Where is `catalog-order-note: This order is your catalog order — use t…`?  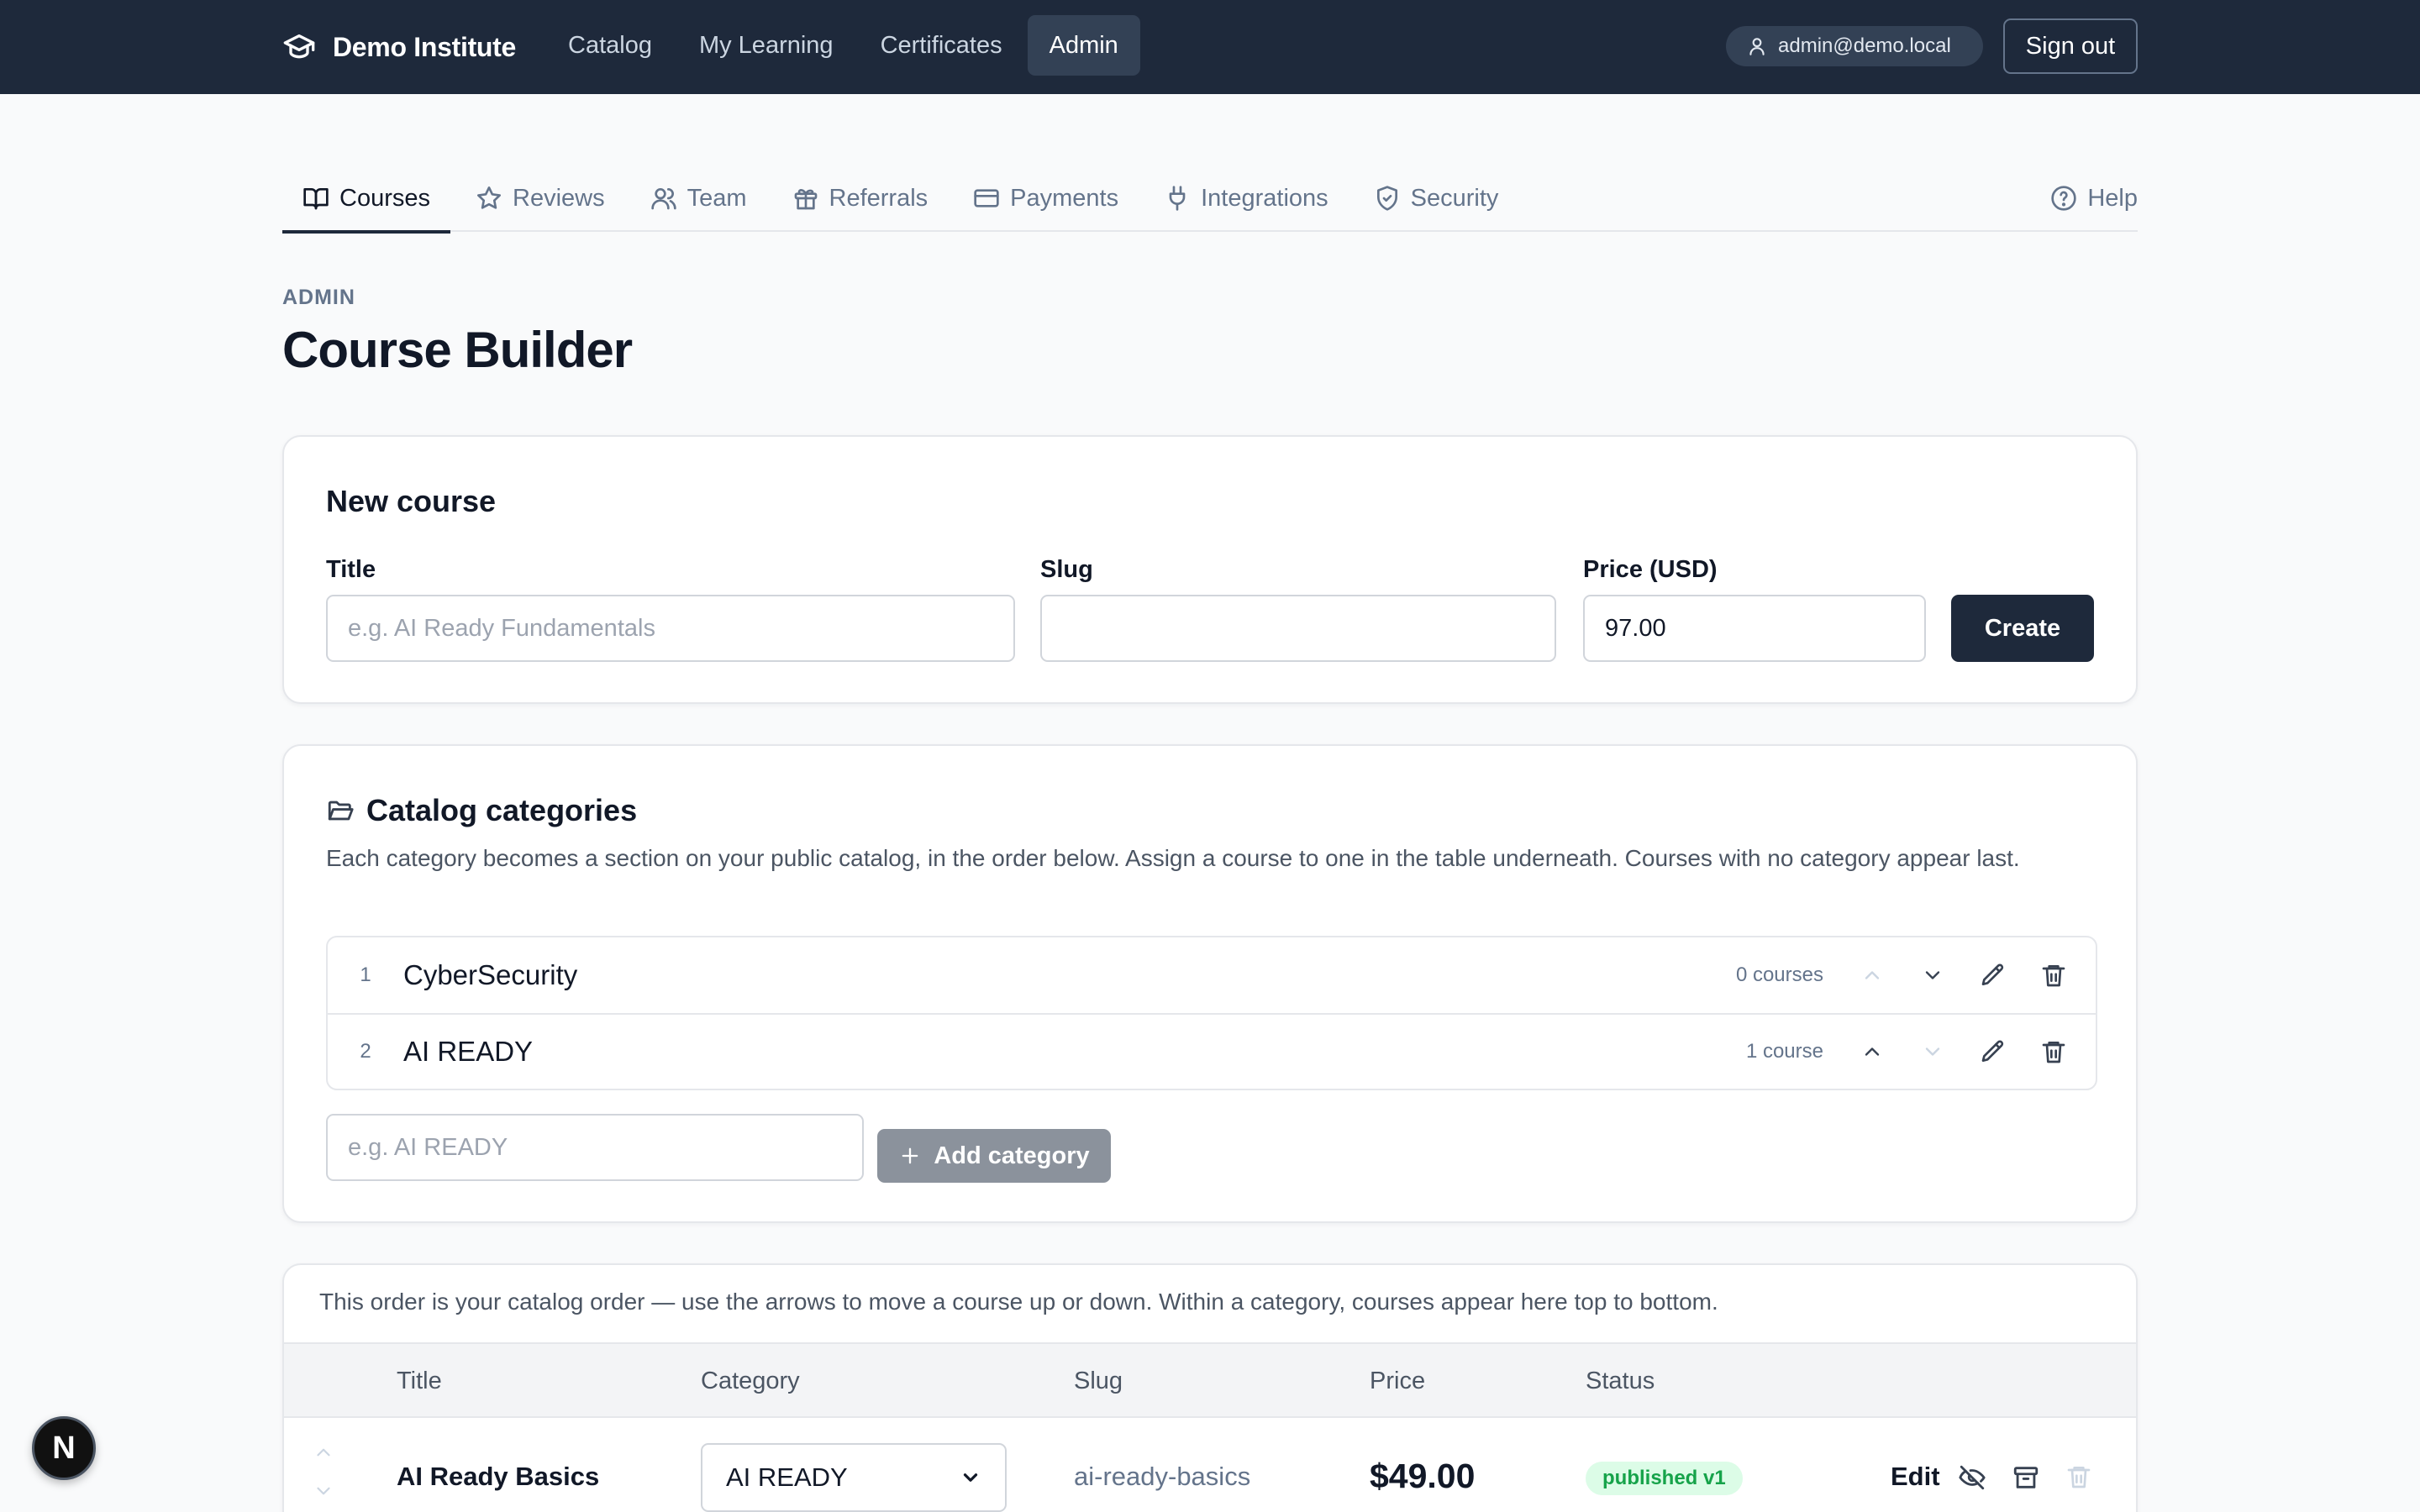 catalog-order-note: This order is your catalog order — use t… is located at coordinates (1019, 1302).